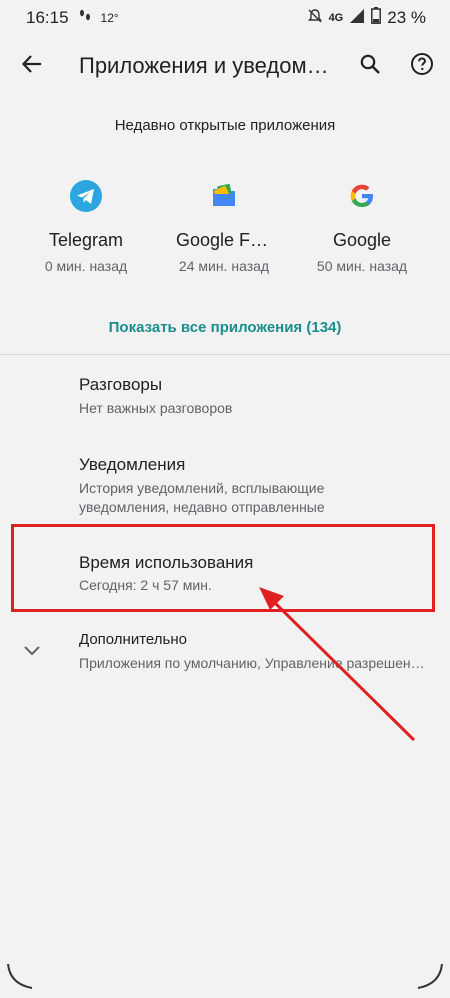 This screenshot has height=998, width=450. I want to click on screen-corner-left, so click(20, 976).